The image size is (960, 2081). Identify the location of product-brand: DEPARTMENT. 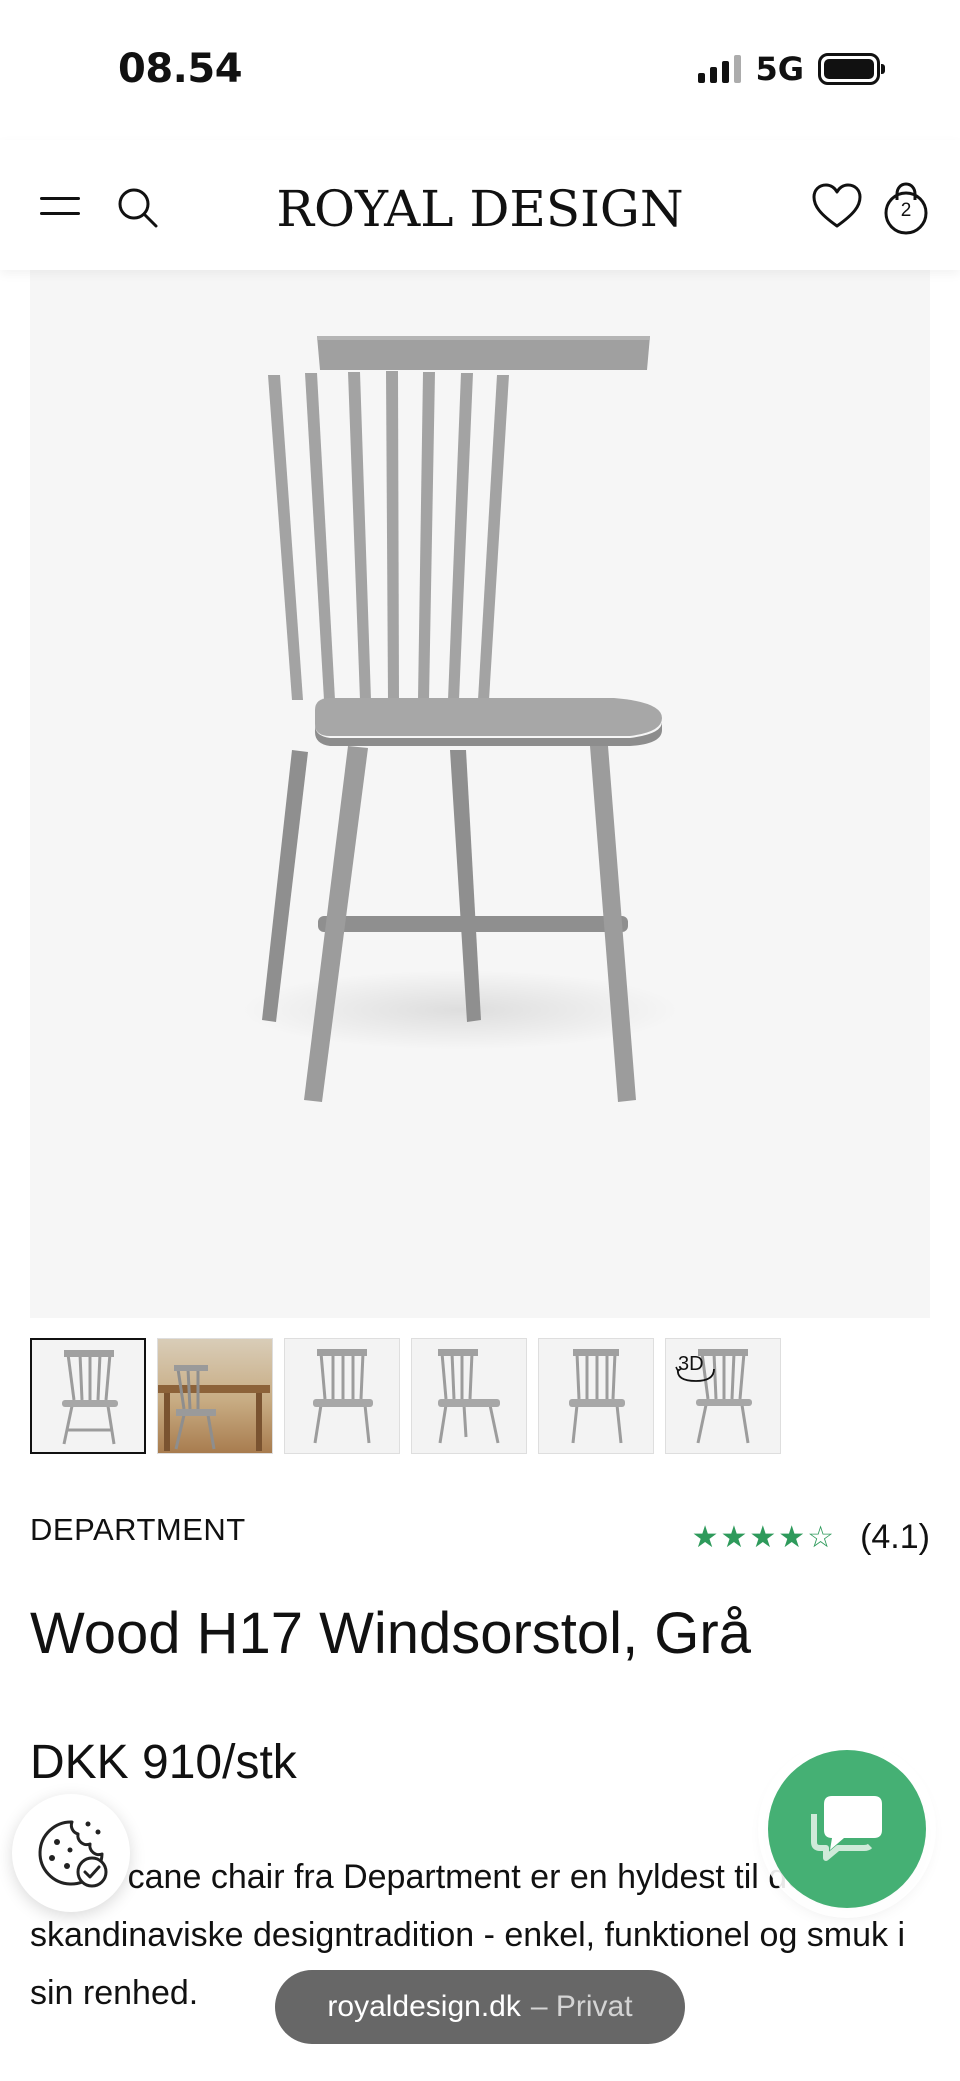
(138, 1530).